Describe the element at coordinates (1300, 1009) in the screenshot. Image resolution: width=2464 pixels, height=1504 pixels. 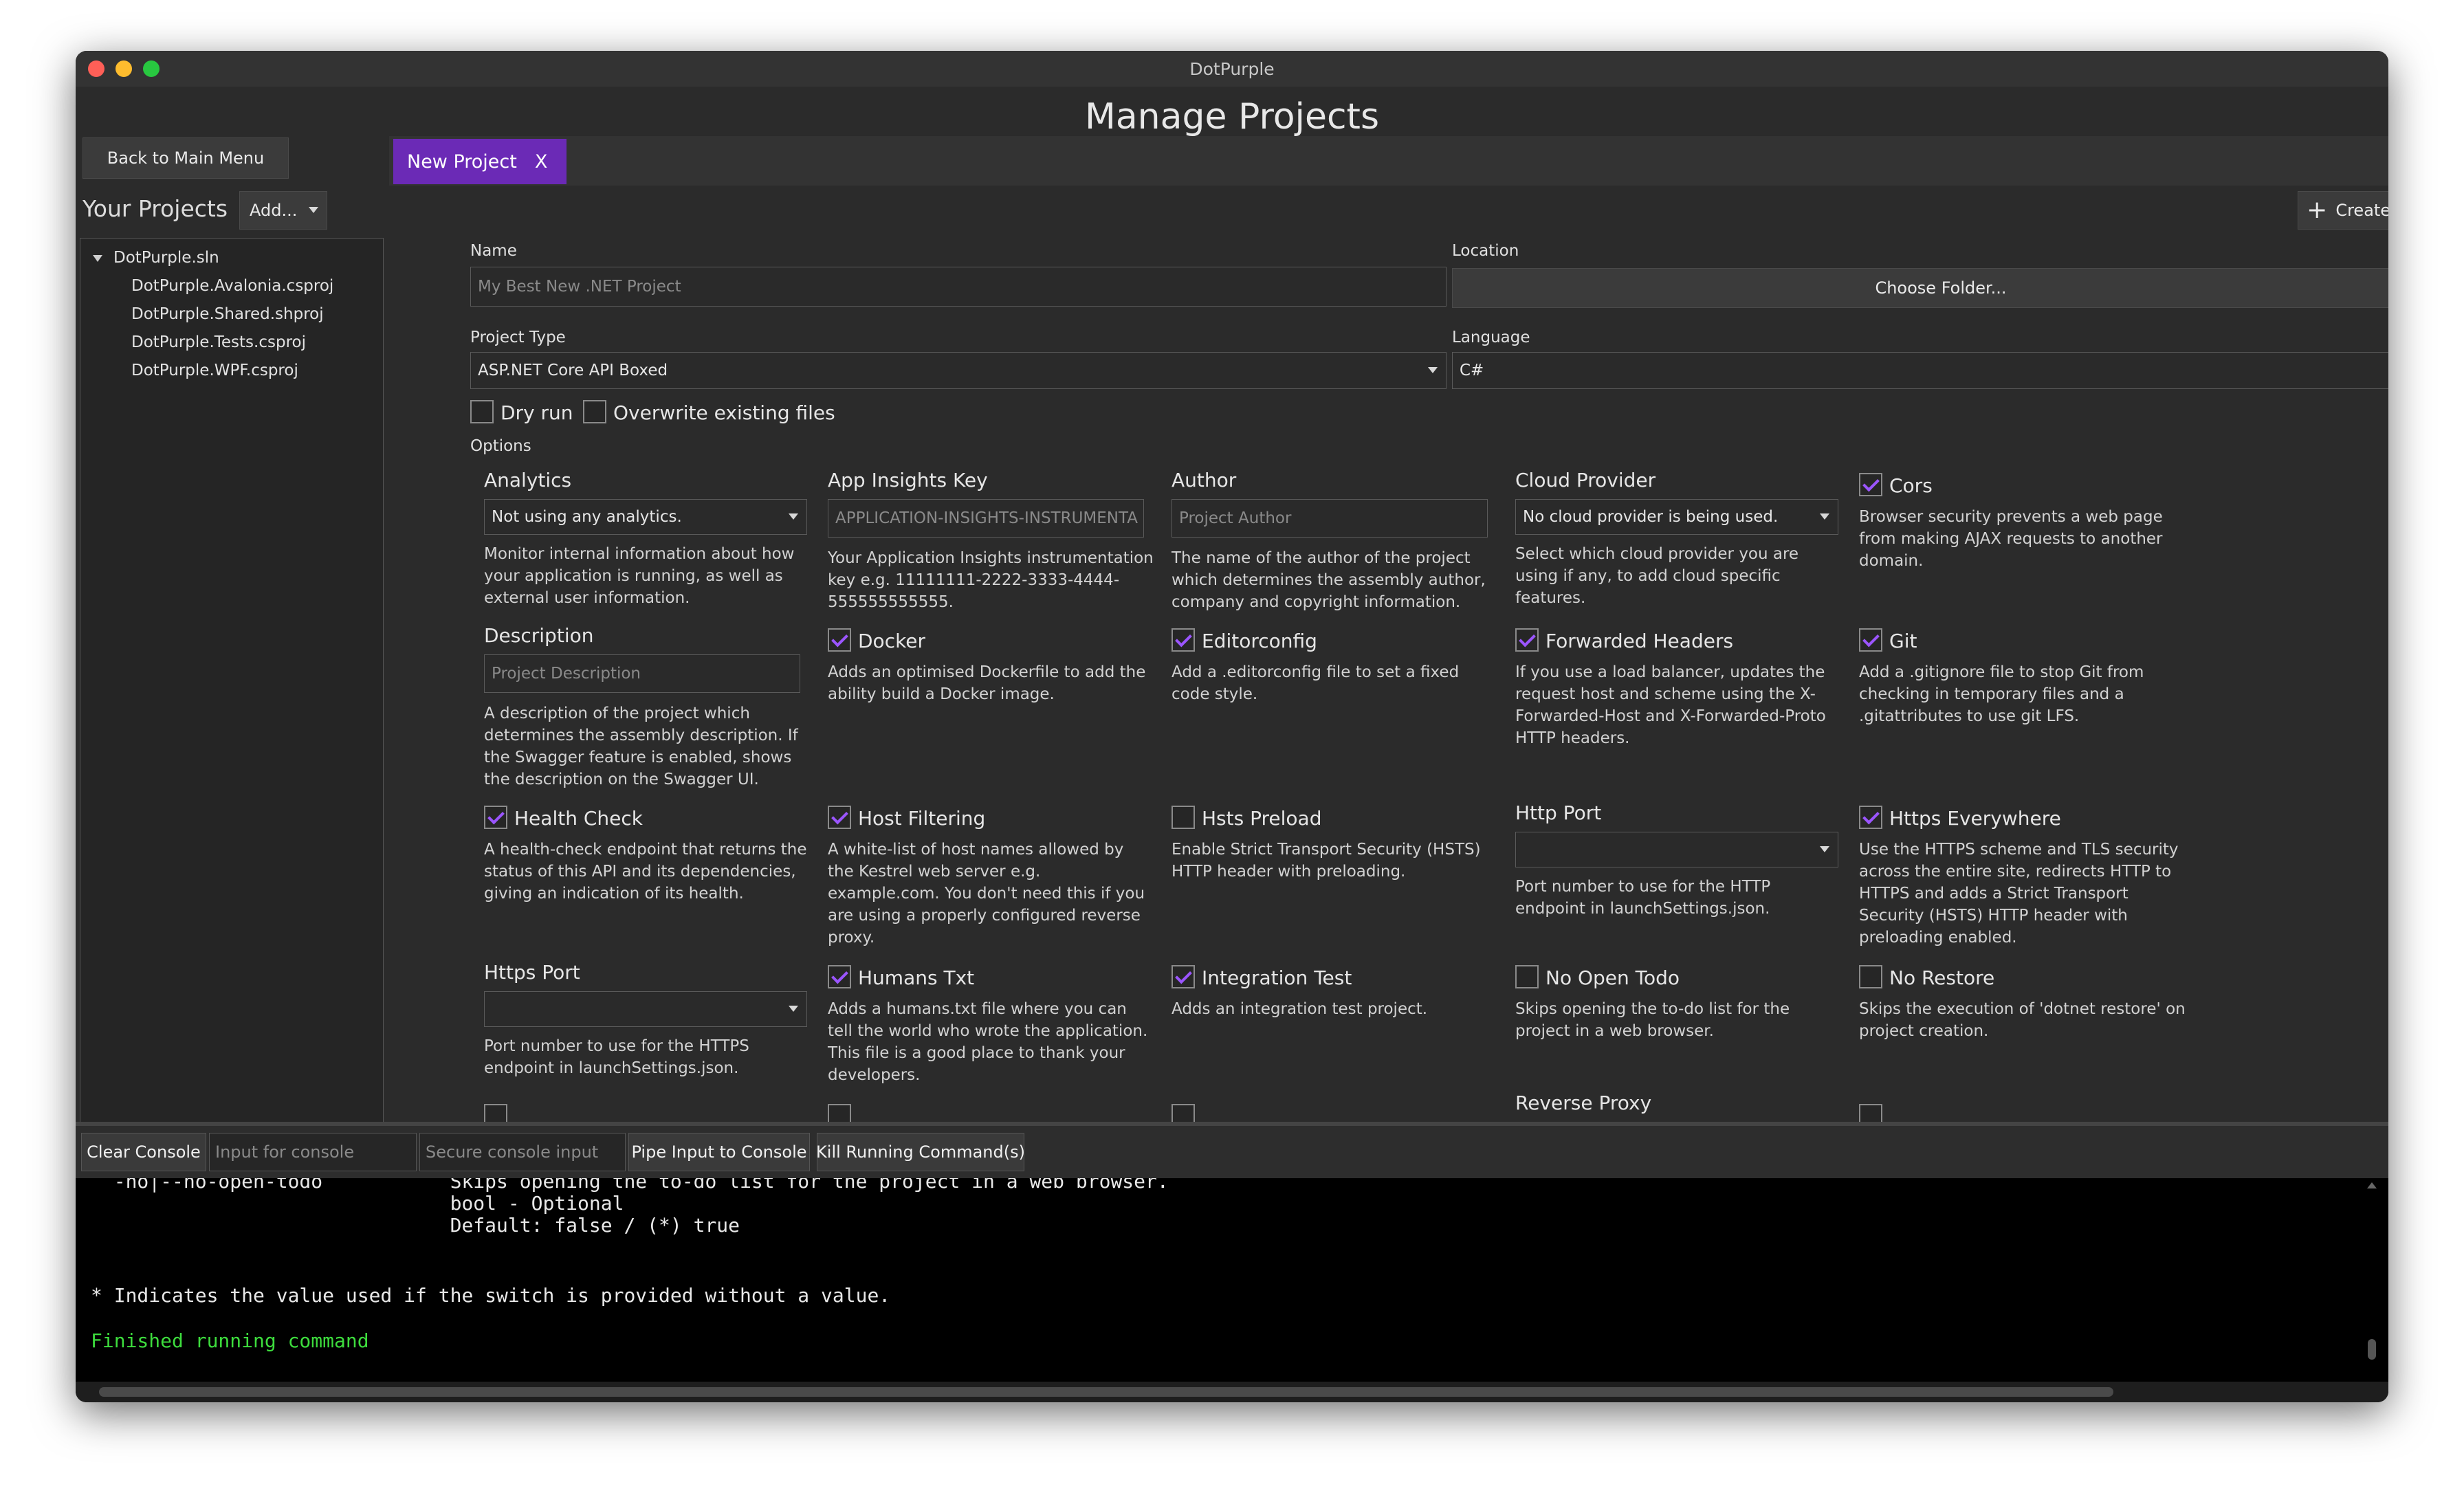
I see `integration-test-desc: Adds an integration test project.` at that location.